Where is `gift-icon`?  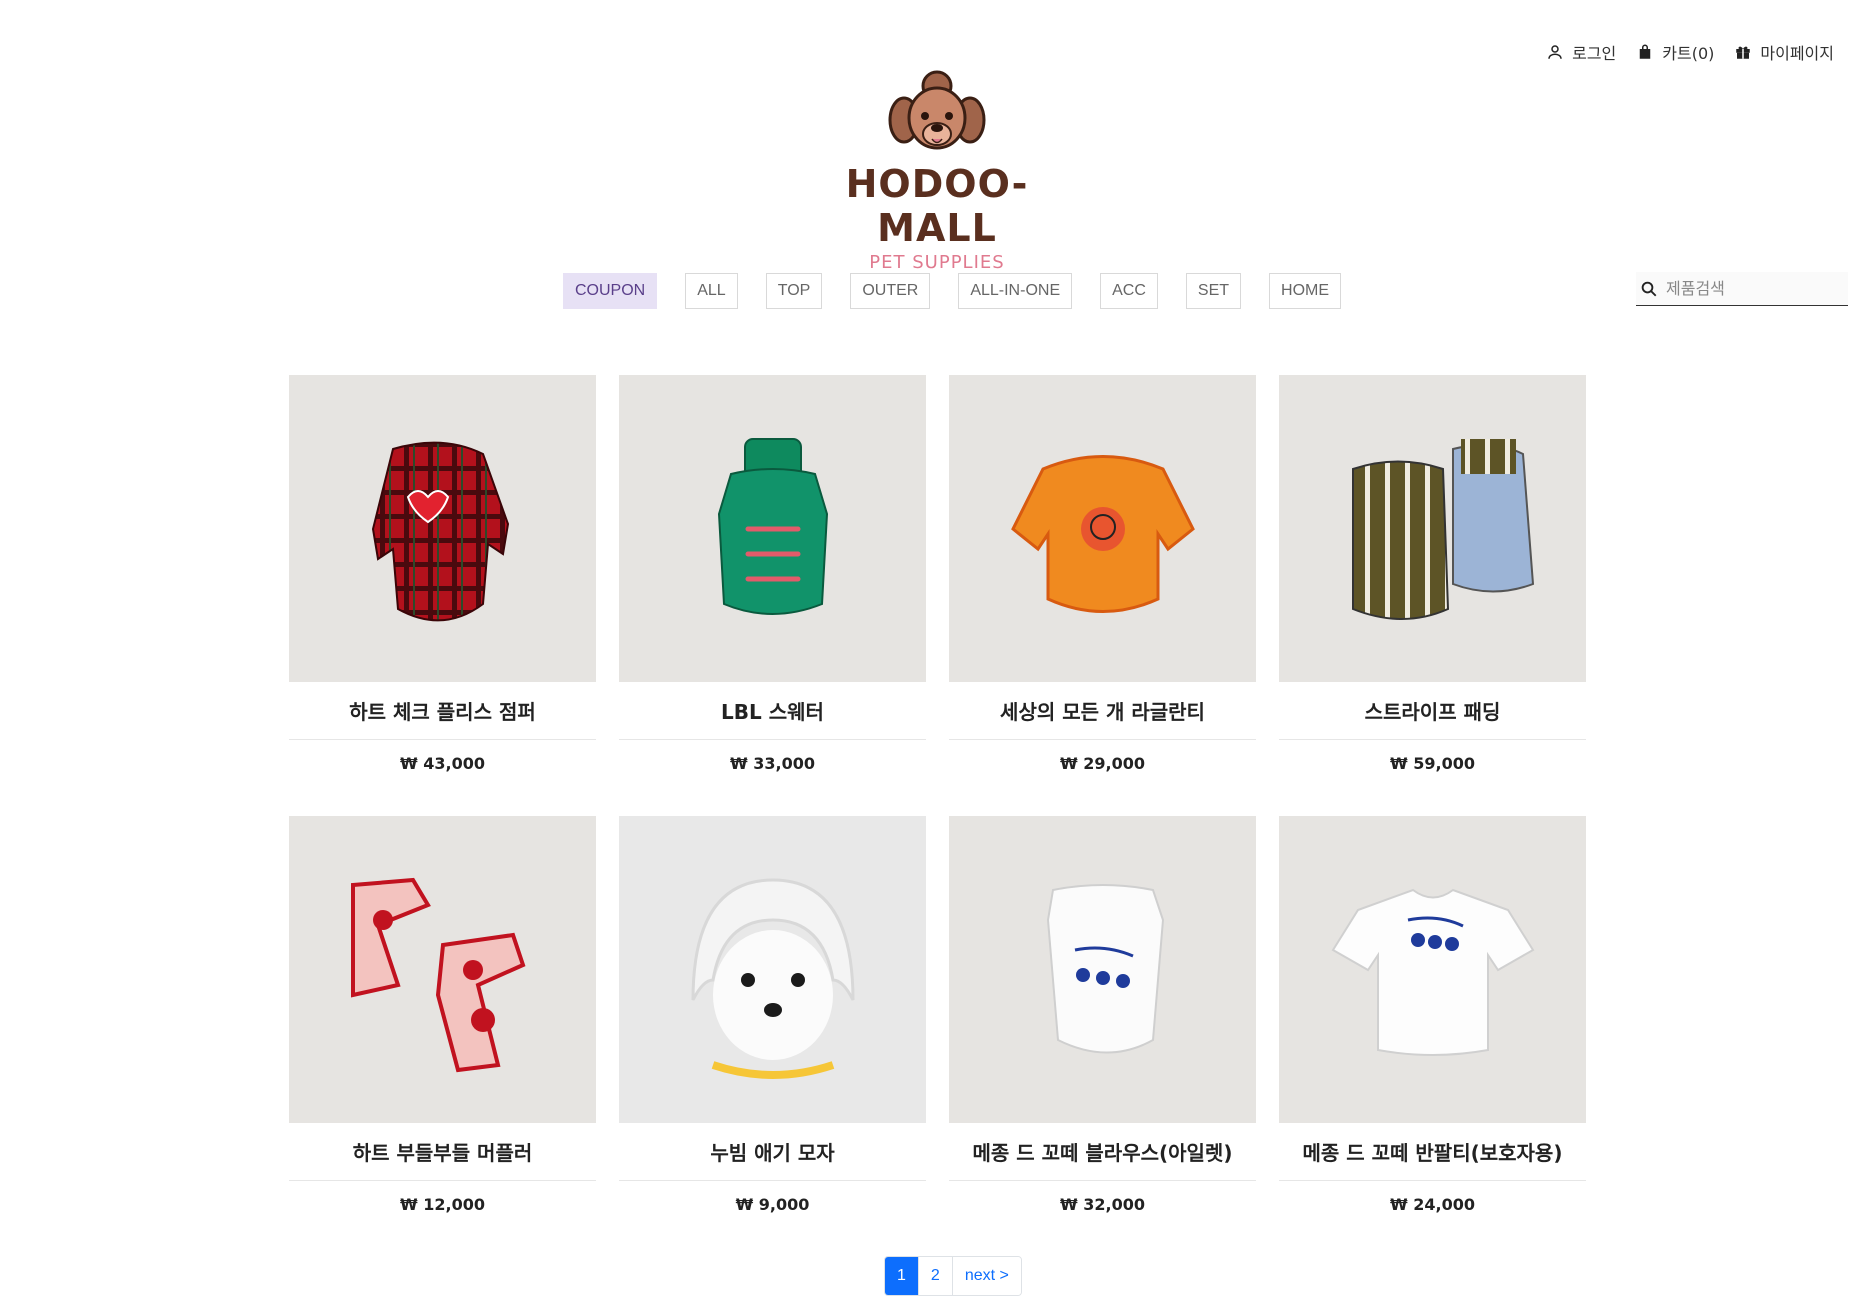
gift-icon is located at coordinates (1743, 52).